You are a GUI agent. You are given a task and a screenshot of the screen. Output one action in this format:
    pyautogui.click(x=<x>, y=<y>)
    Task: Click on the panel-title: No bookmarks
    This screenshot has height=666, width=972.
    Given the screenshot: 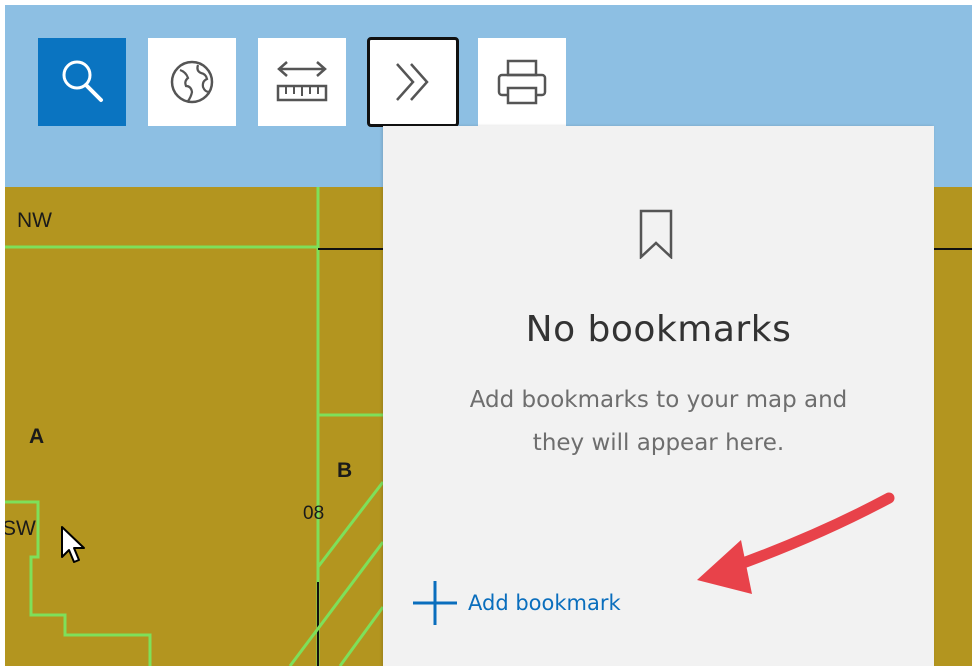 What is the action you would take?
    pyautogui.click(x=658, y=329)
    